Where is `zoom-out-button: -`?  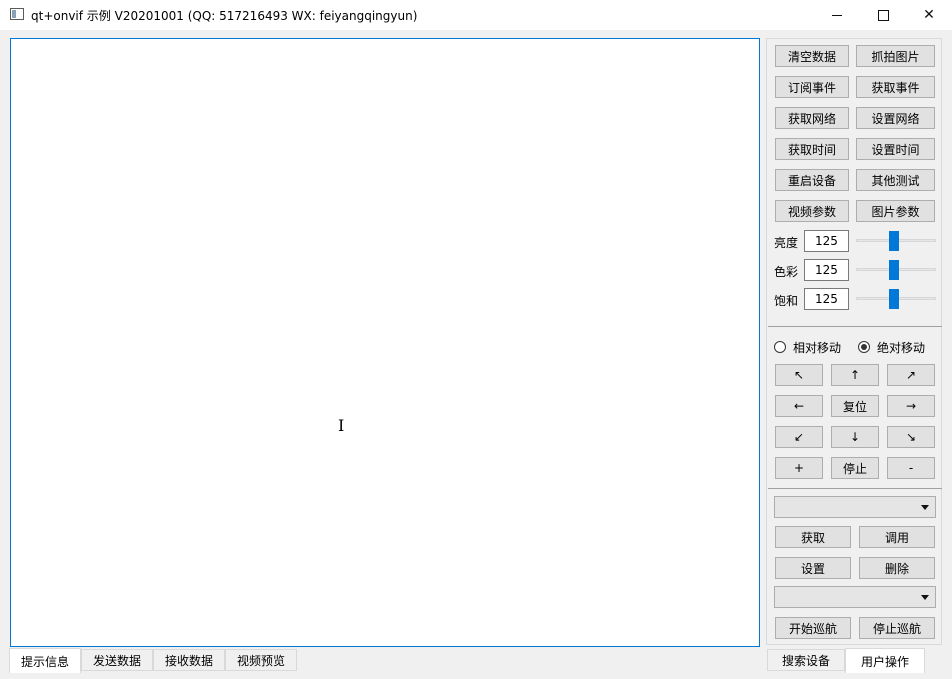 zoom-out-button: - is located at coordinates (911, 468).